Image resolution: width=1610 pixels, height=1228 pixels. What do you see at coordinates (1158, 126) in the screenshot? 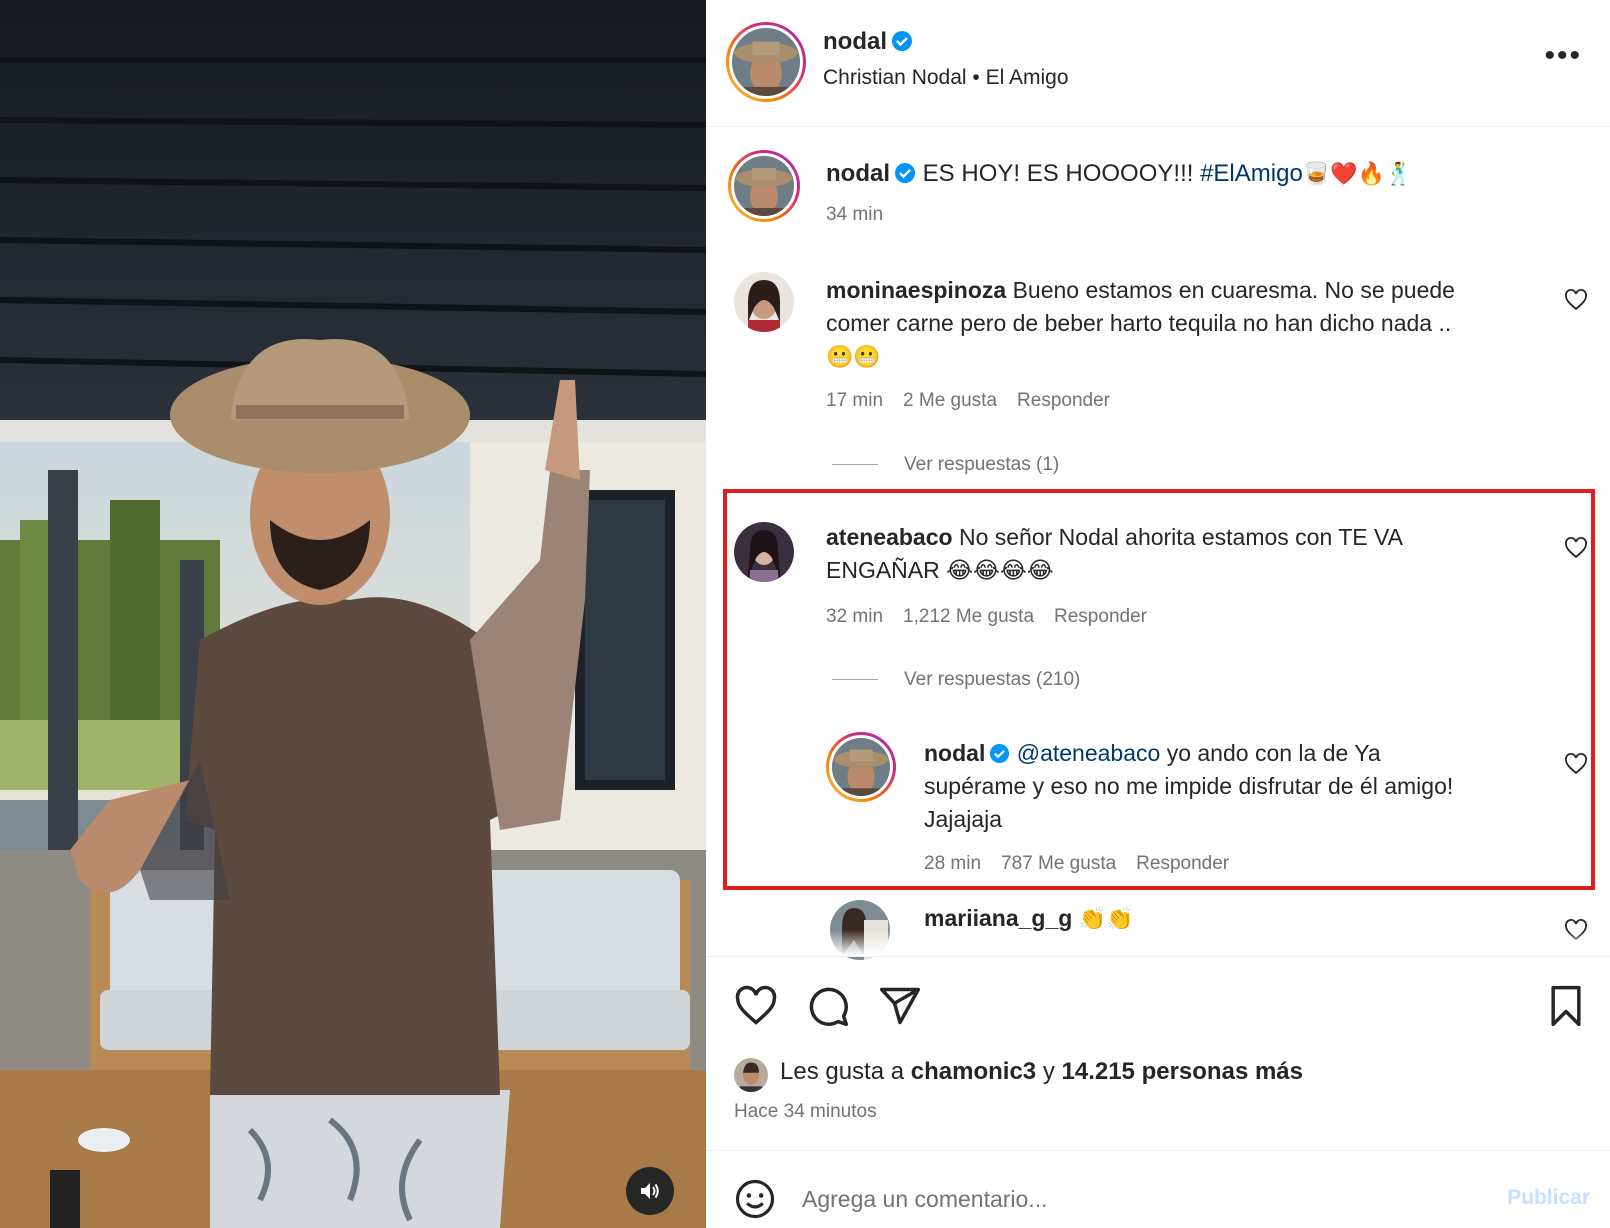
I see `header-divider` at bounding box center [1158, 126].